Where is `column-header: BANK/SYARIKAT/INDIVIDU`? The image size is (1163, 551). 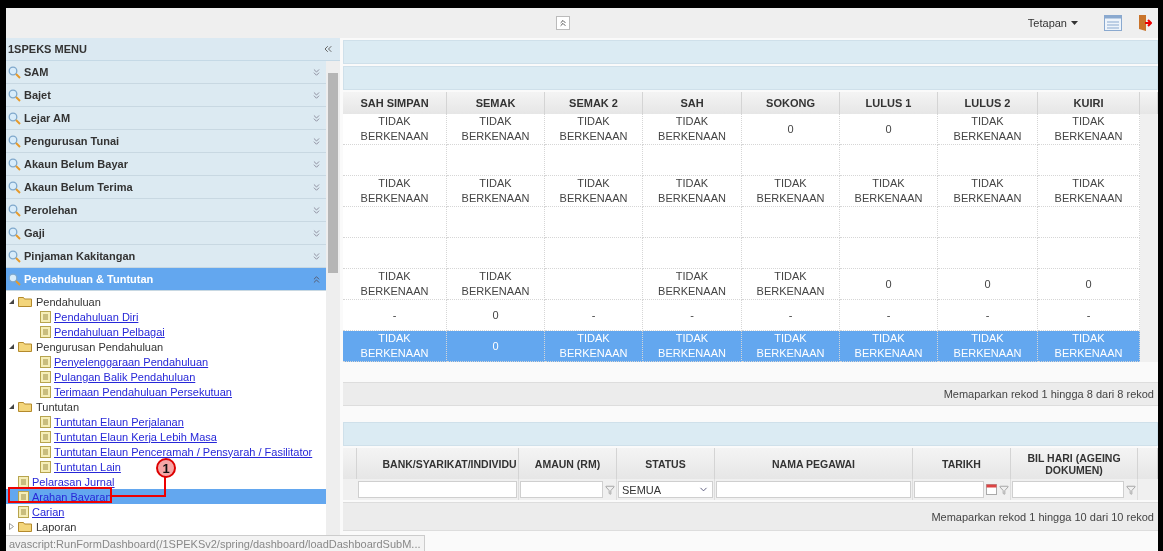
column-header: BANK/SYARIKAT/INDIVIDU is located at coordinates (438, 463).